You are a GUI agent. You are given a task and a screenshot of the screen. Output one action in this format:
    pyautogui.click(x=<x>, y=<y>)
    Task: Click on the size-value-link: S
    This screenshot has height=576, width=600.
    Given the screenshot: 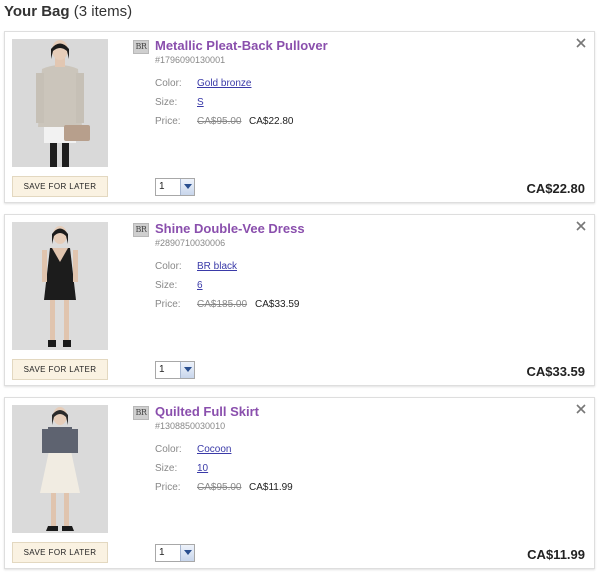 What is the action you would take?
    pyautogui.click(x=200, y=102)
    